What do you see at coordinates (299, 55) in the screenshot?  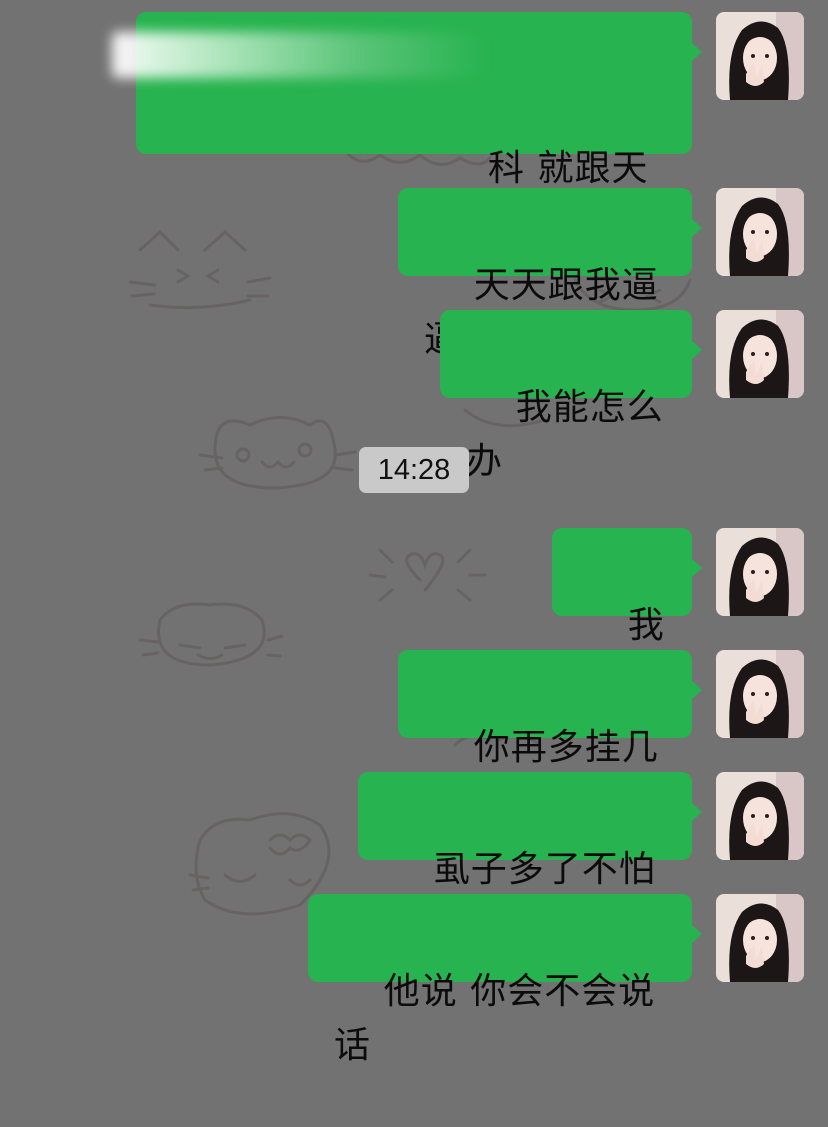 I see `redacted-text-overlay` at bounding box center [299, 55].